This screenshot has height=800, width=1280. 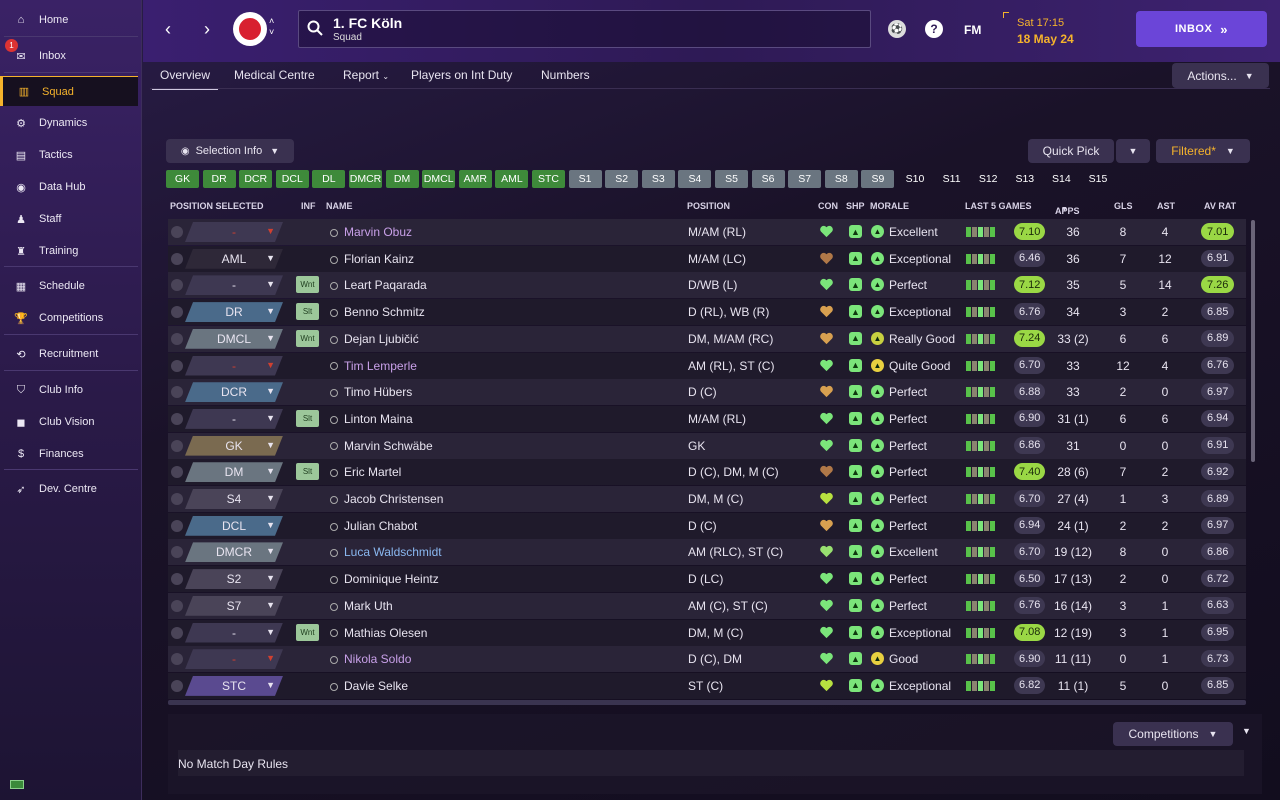 What do you see at coordinates (234, 392) in the screenshot?
I see `position-select-dropdown: DCR ▼` at bounding box center [234, 392].